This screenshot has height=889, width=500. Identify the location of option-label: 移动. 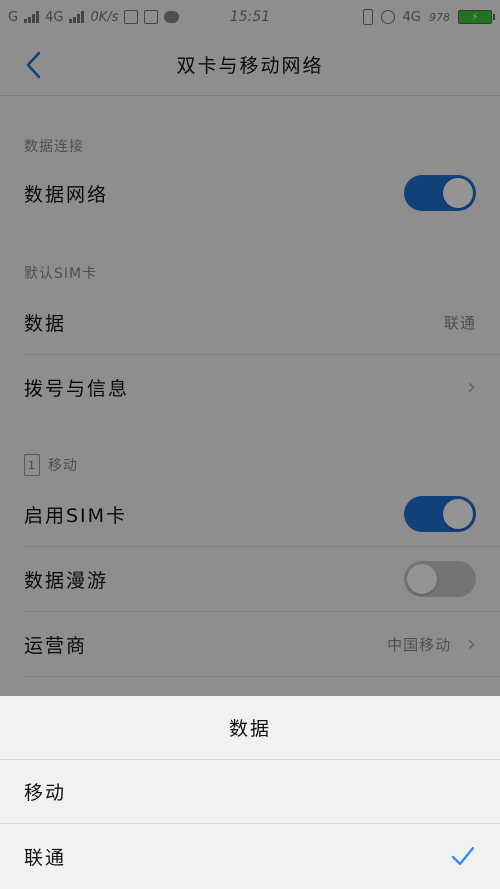
(45, 793).